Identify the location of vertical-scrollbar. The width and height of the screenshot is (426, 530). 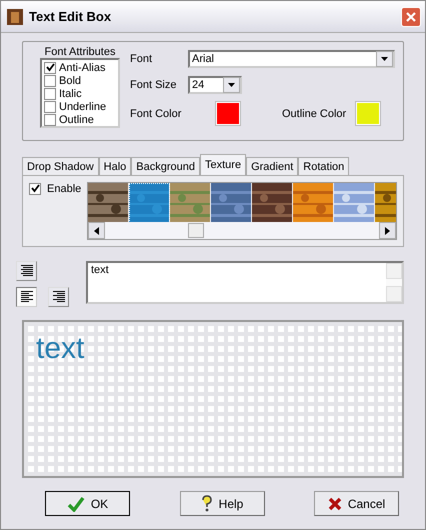
(394, 282).